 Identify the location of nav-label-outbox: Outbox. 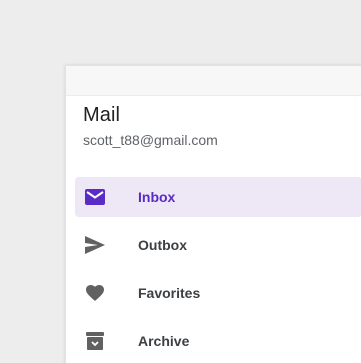
(162, 245).